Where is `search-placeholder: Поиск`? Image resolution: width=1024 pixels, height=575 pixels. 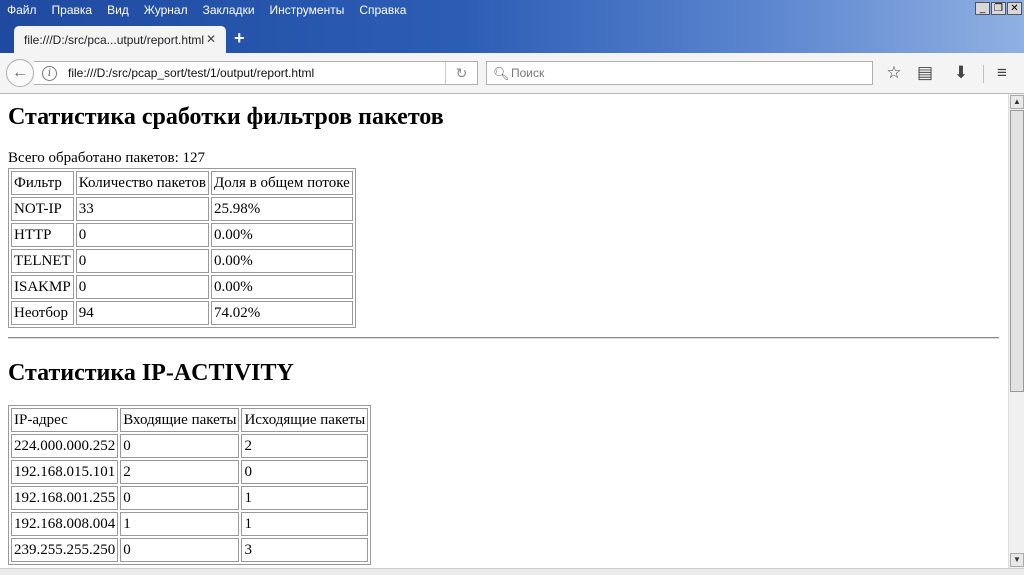
search-placeholder: Поиск is located at coordinates (528, 73).